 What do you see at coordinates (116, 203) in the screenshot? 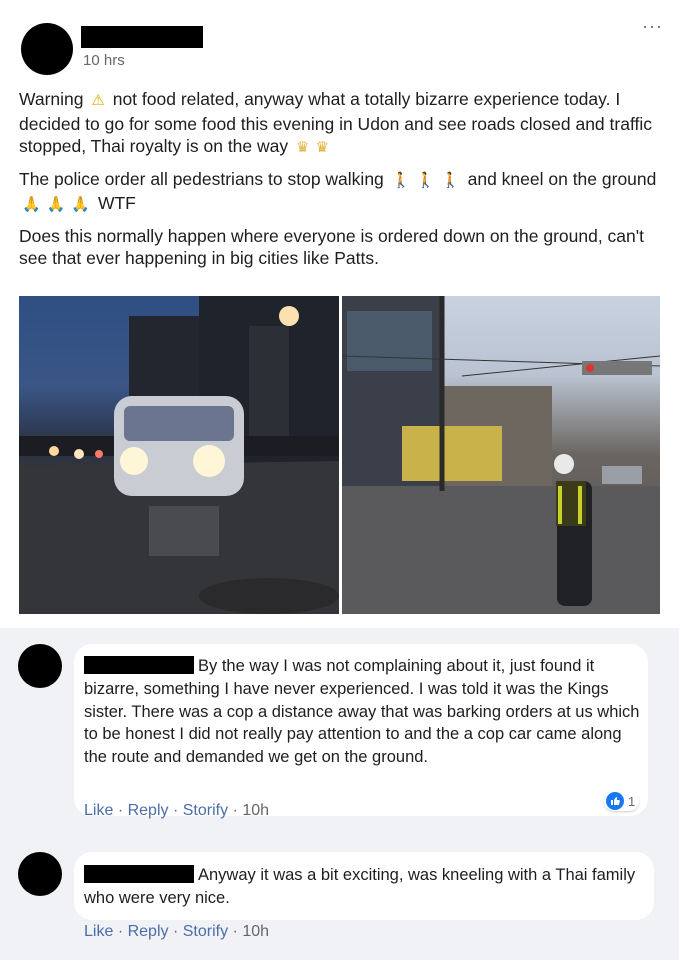
I see `post-text-segment: WTF` at bounding box center [116, 203].